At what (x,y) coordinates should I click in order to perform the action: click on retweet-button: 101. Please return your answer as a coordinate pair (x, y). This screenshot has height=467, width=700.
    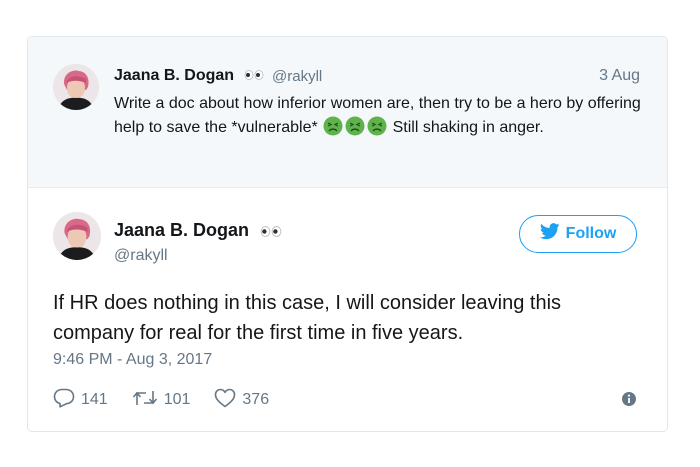
    Looking at the image, I should click on (161, 400).